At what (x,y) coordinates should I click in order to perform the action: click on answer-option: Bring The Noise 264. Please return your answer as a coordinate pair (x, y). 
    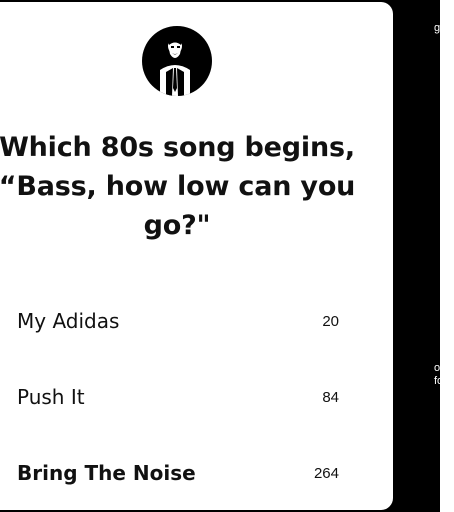
    Looking at the image, I should click on (178, 473).